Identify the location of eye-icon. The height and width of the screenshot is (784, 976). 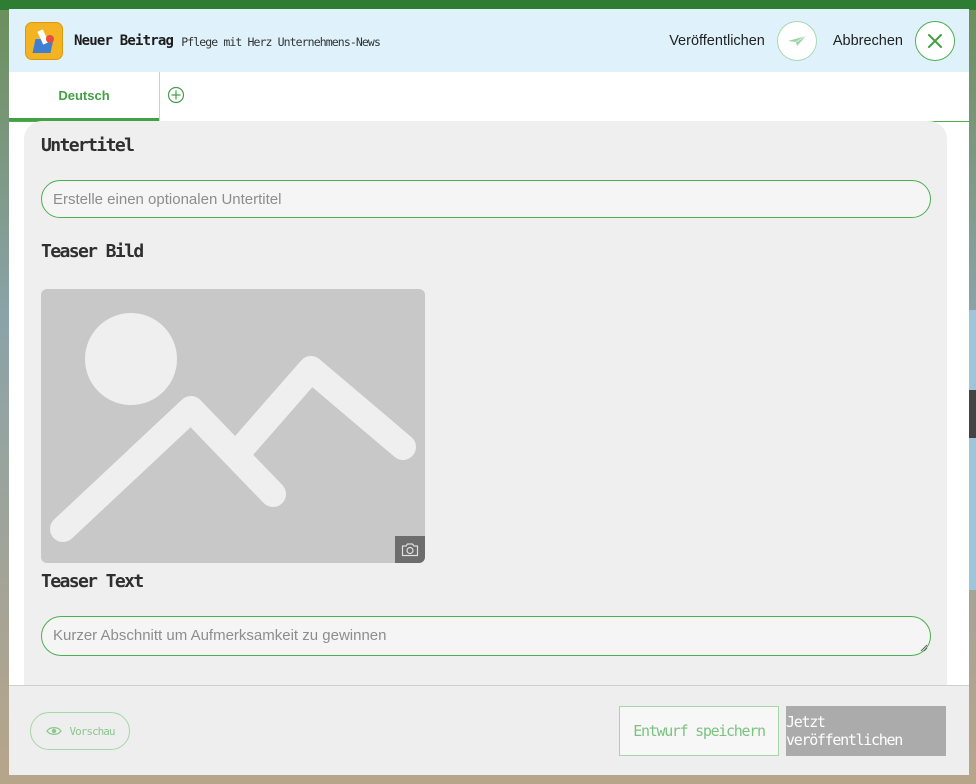
(53, 731).